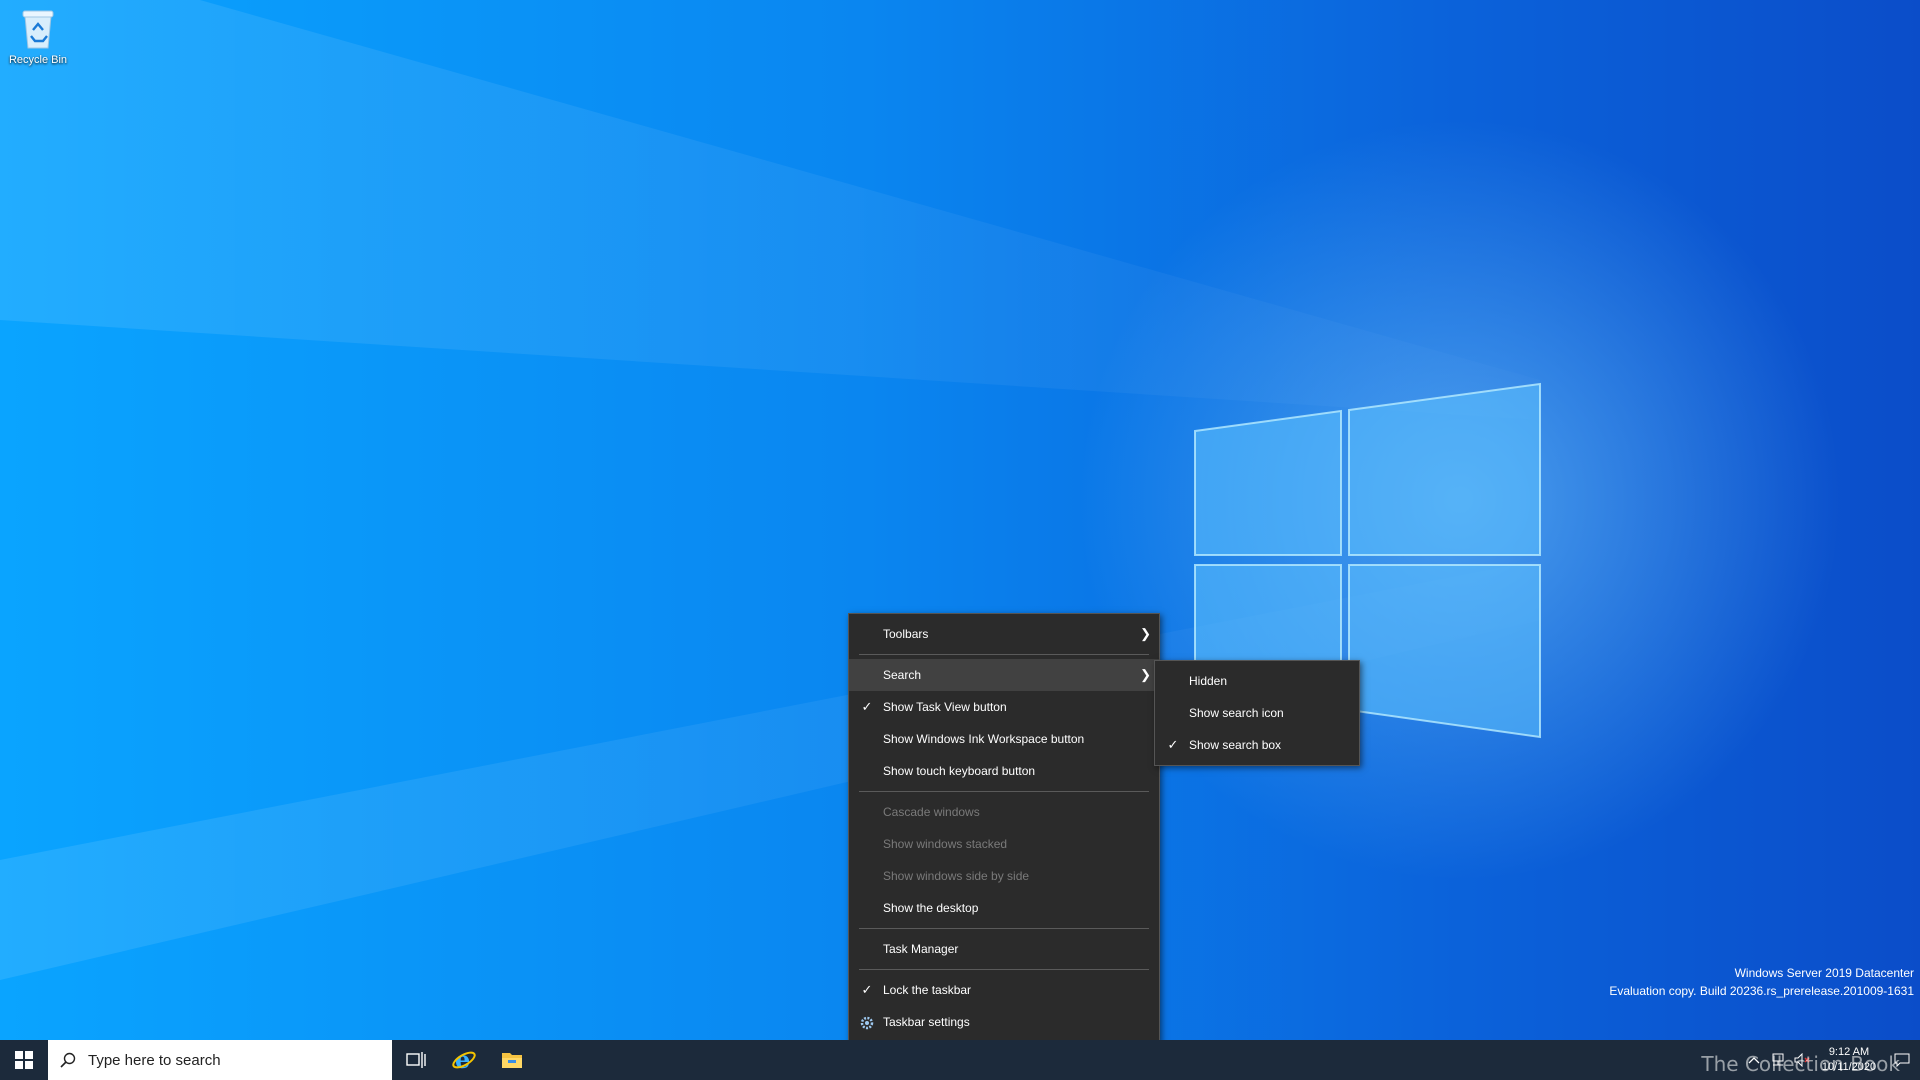 The width and height of the screenshot is (1920, 1080). Describe the element at coordinates (959, 771) in the screenshot. I see `menu-item-label: Show touch keyboard button` at that location.